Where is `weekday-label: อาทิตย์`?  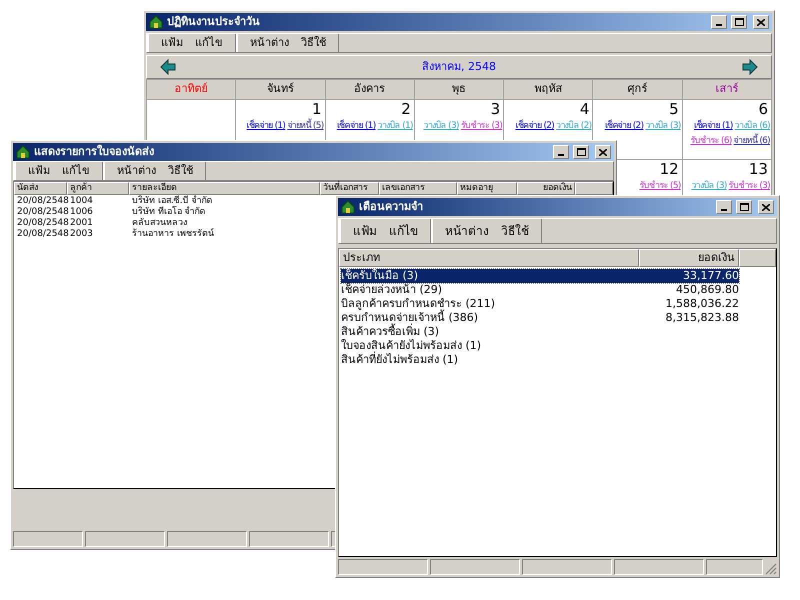
weekday-label: อาทิตย์ is located at coordinates (191, 89).